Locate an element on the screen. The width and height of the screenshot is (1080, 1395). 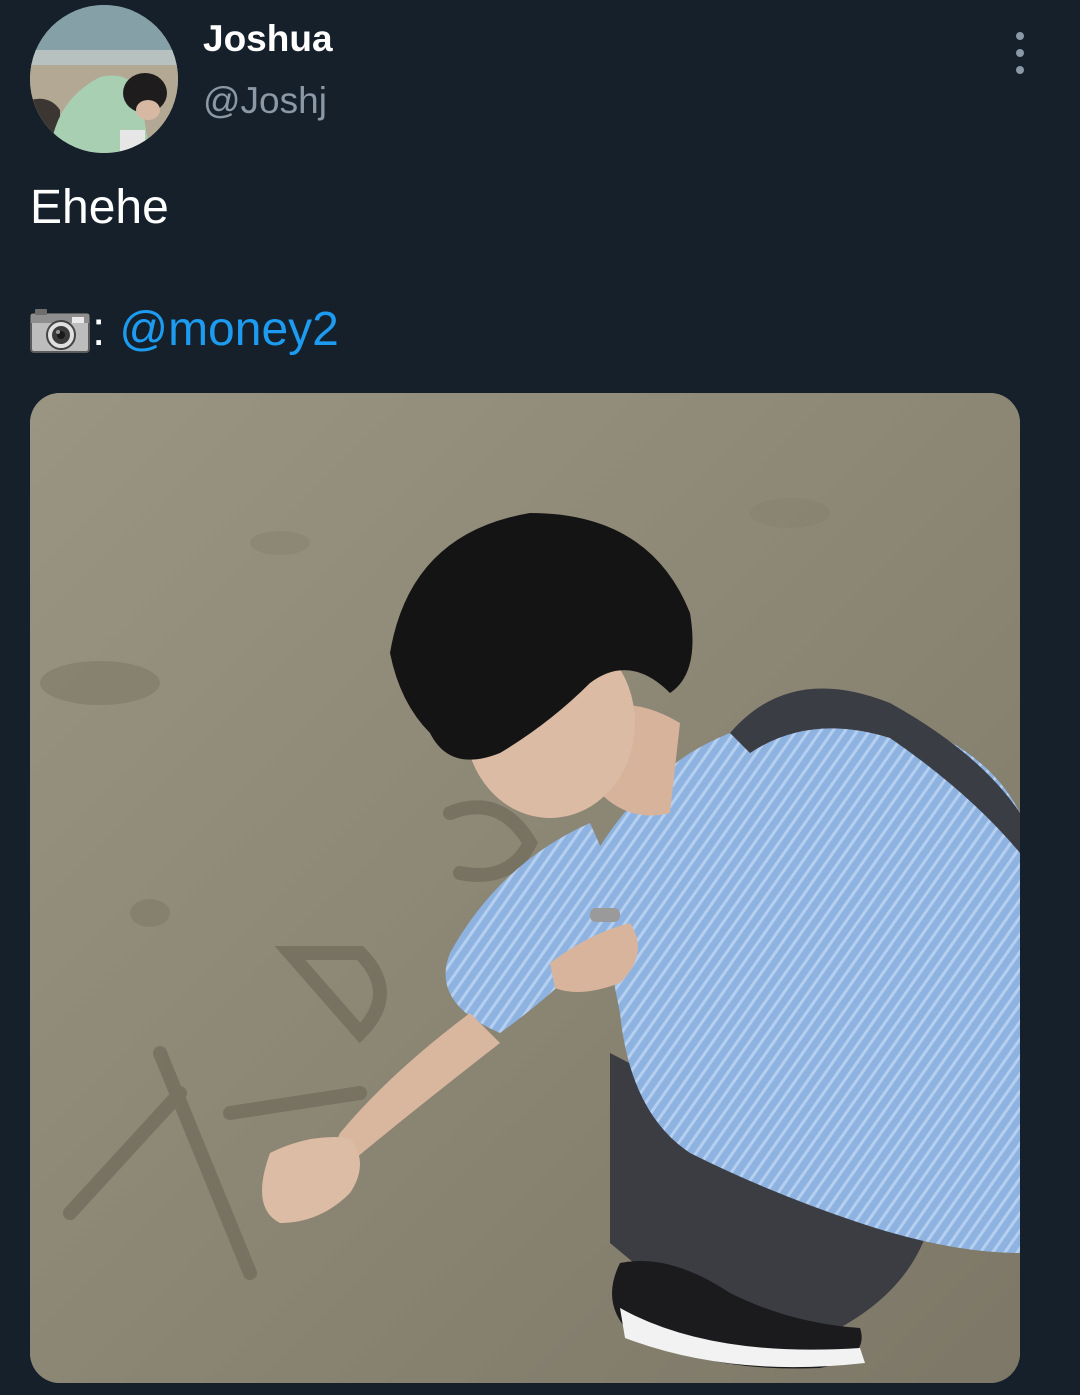
more-options-button is located at coordinates (1020, 53).